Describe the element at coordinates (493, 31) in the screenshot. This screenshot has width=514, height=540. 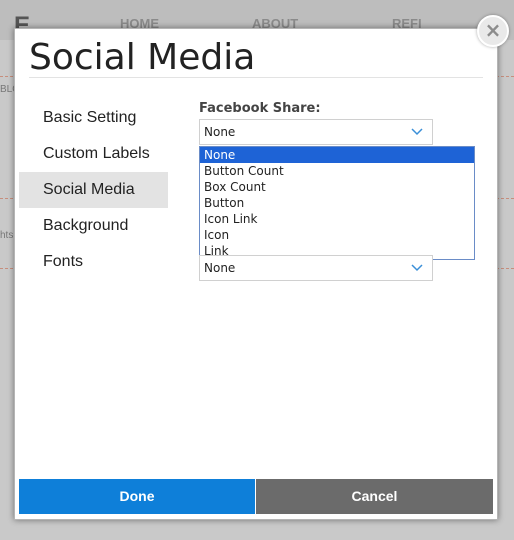
I see `close-icon: ×` at that location.